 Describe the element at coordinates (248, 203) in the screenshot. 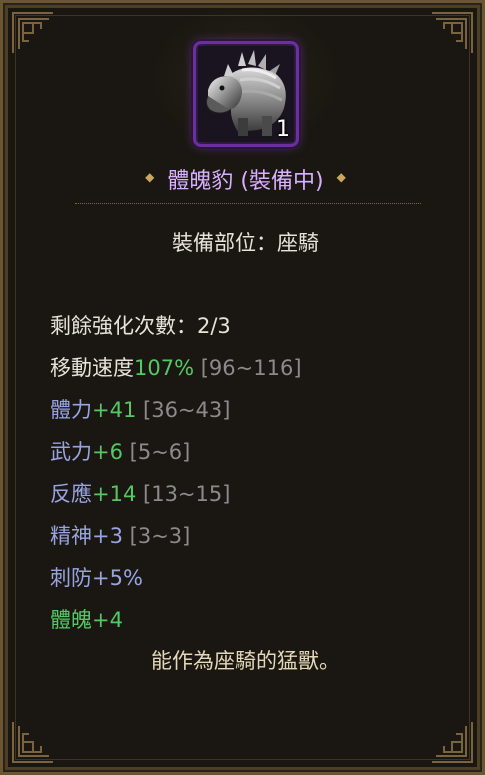

I see `title-divider` at that location.